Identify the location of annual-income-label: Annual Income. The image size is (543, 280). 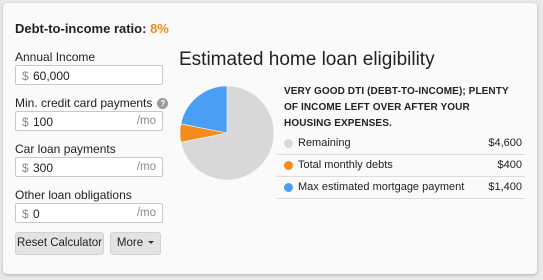
(55, 57).